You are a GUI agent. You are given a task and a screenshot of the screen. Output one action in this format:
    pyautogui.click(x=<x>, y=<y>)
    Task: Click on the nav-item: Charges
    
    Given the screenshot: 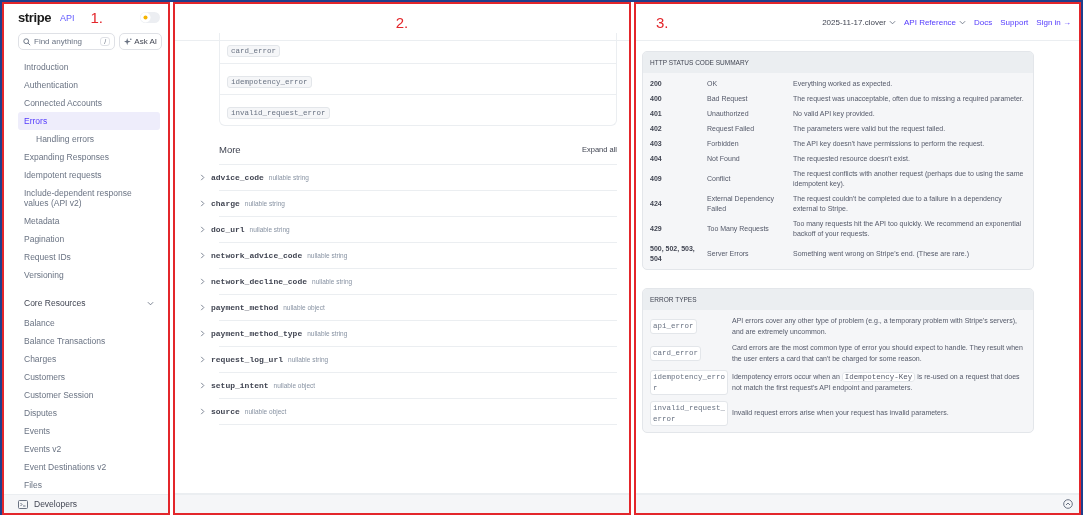 What is the action you would take?
    pyautogui.click(x=89, y=359)
    